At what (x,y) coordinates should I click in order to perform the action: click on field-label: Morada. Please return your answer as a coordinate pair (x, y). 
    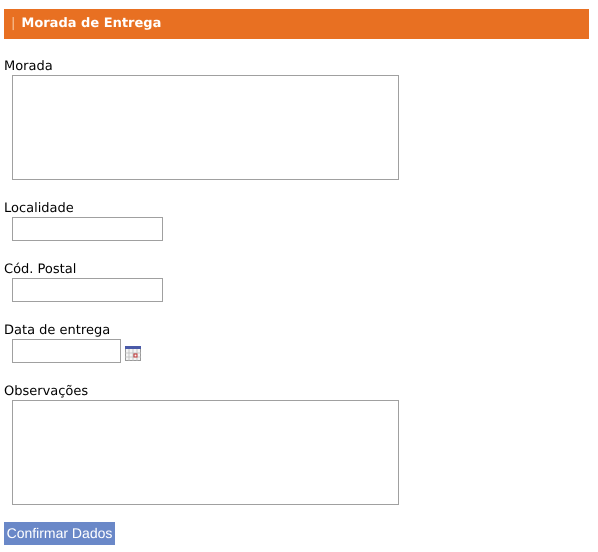
    Looking at the image, I should click on (29, 66).